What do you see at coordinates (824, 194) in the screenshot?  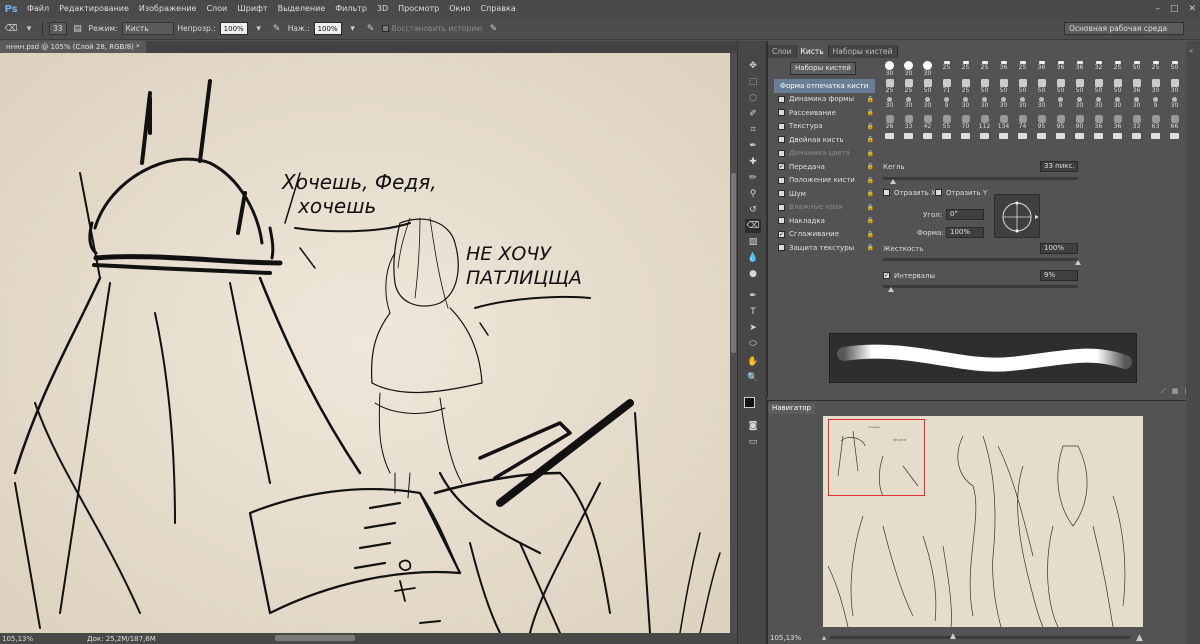 I see `brush-option-item: Шум 🔒` at bounding box center [824, 194].